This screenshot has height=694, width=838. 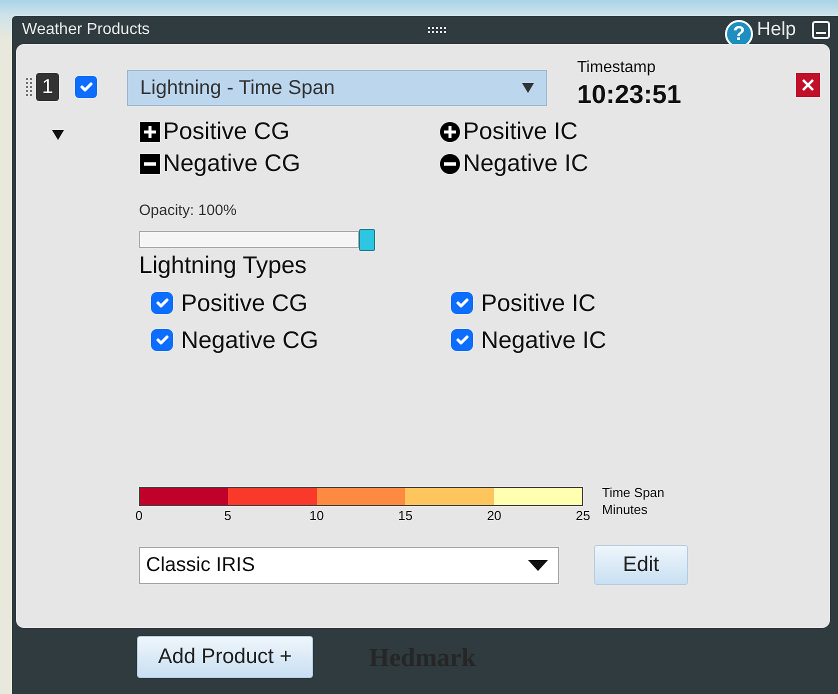 I want to click on type-label: Positive IC, so click(x=538, y=303).